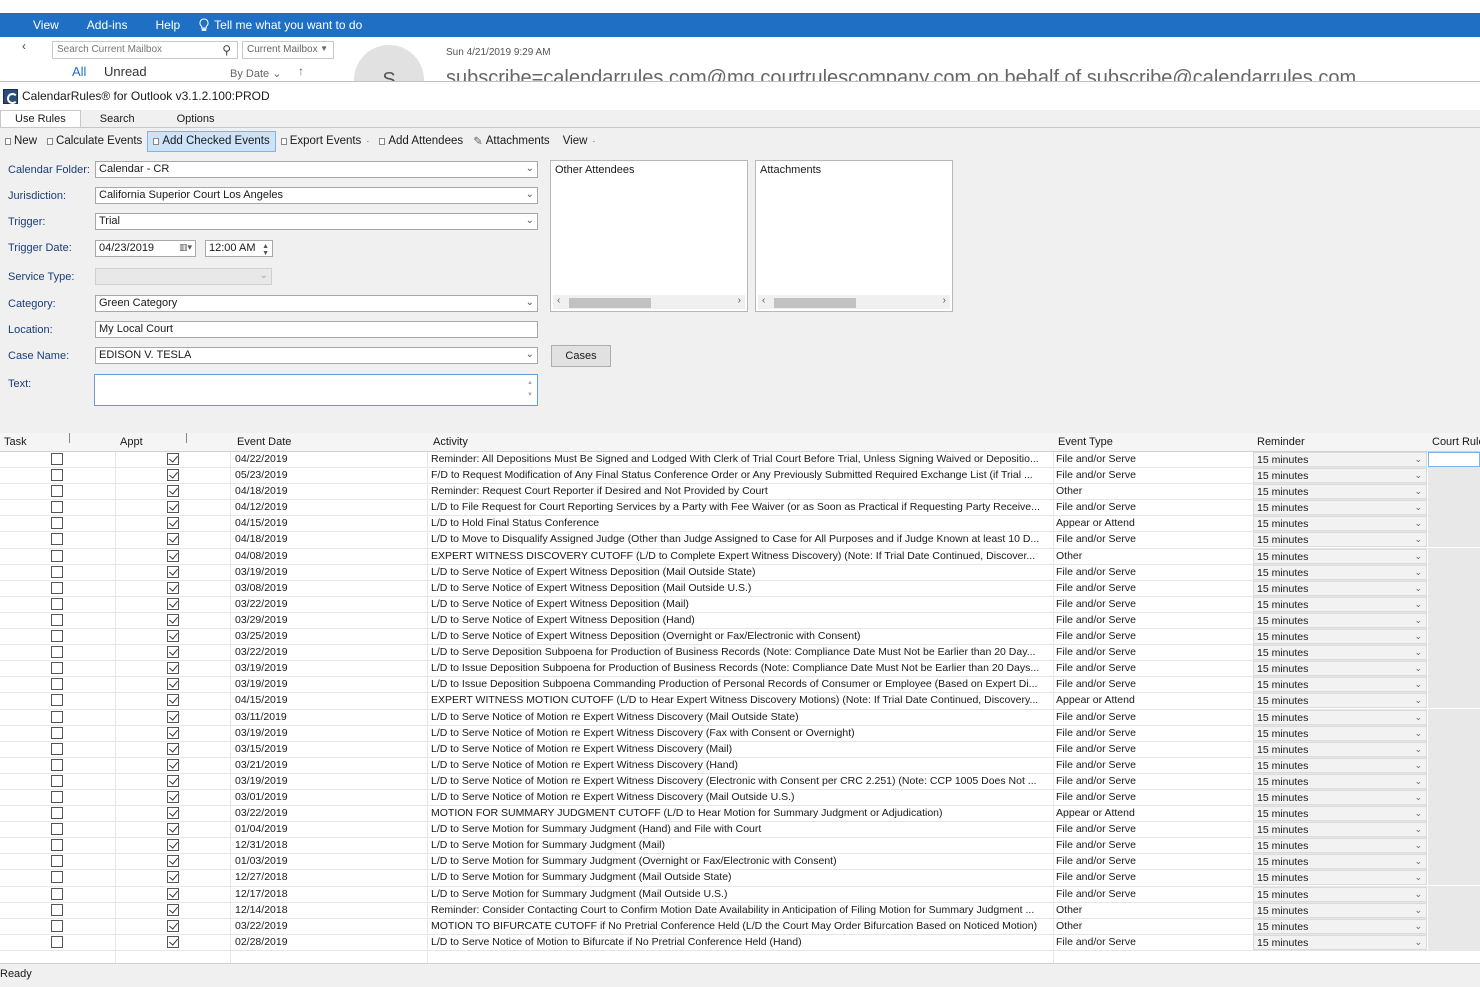 The image size is (1480, 987). Describe the element at coordinates (239, 248) in the screenshot. I see `trigger-time-spinner: 12:00 AM ▲ ▼` at that location.